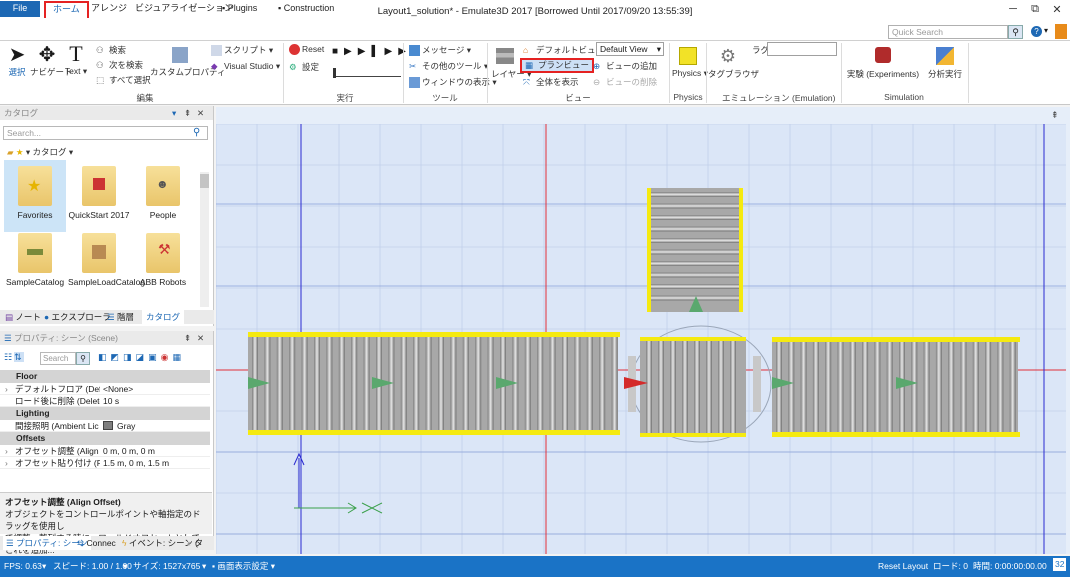 Image resolution: width=1070 pixels, height=577 pixels. Describe the element at coordinates (371, 51) in the screenshot. I see `step-icon: ▶▌` at that location.